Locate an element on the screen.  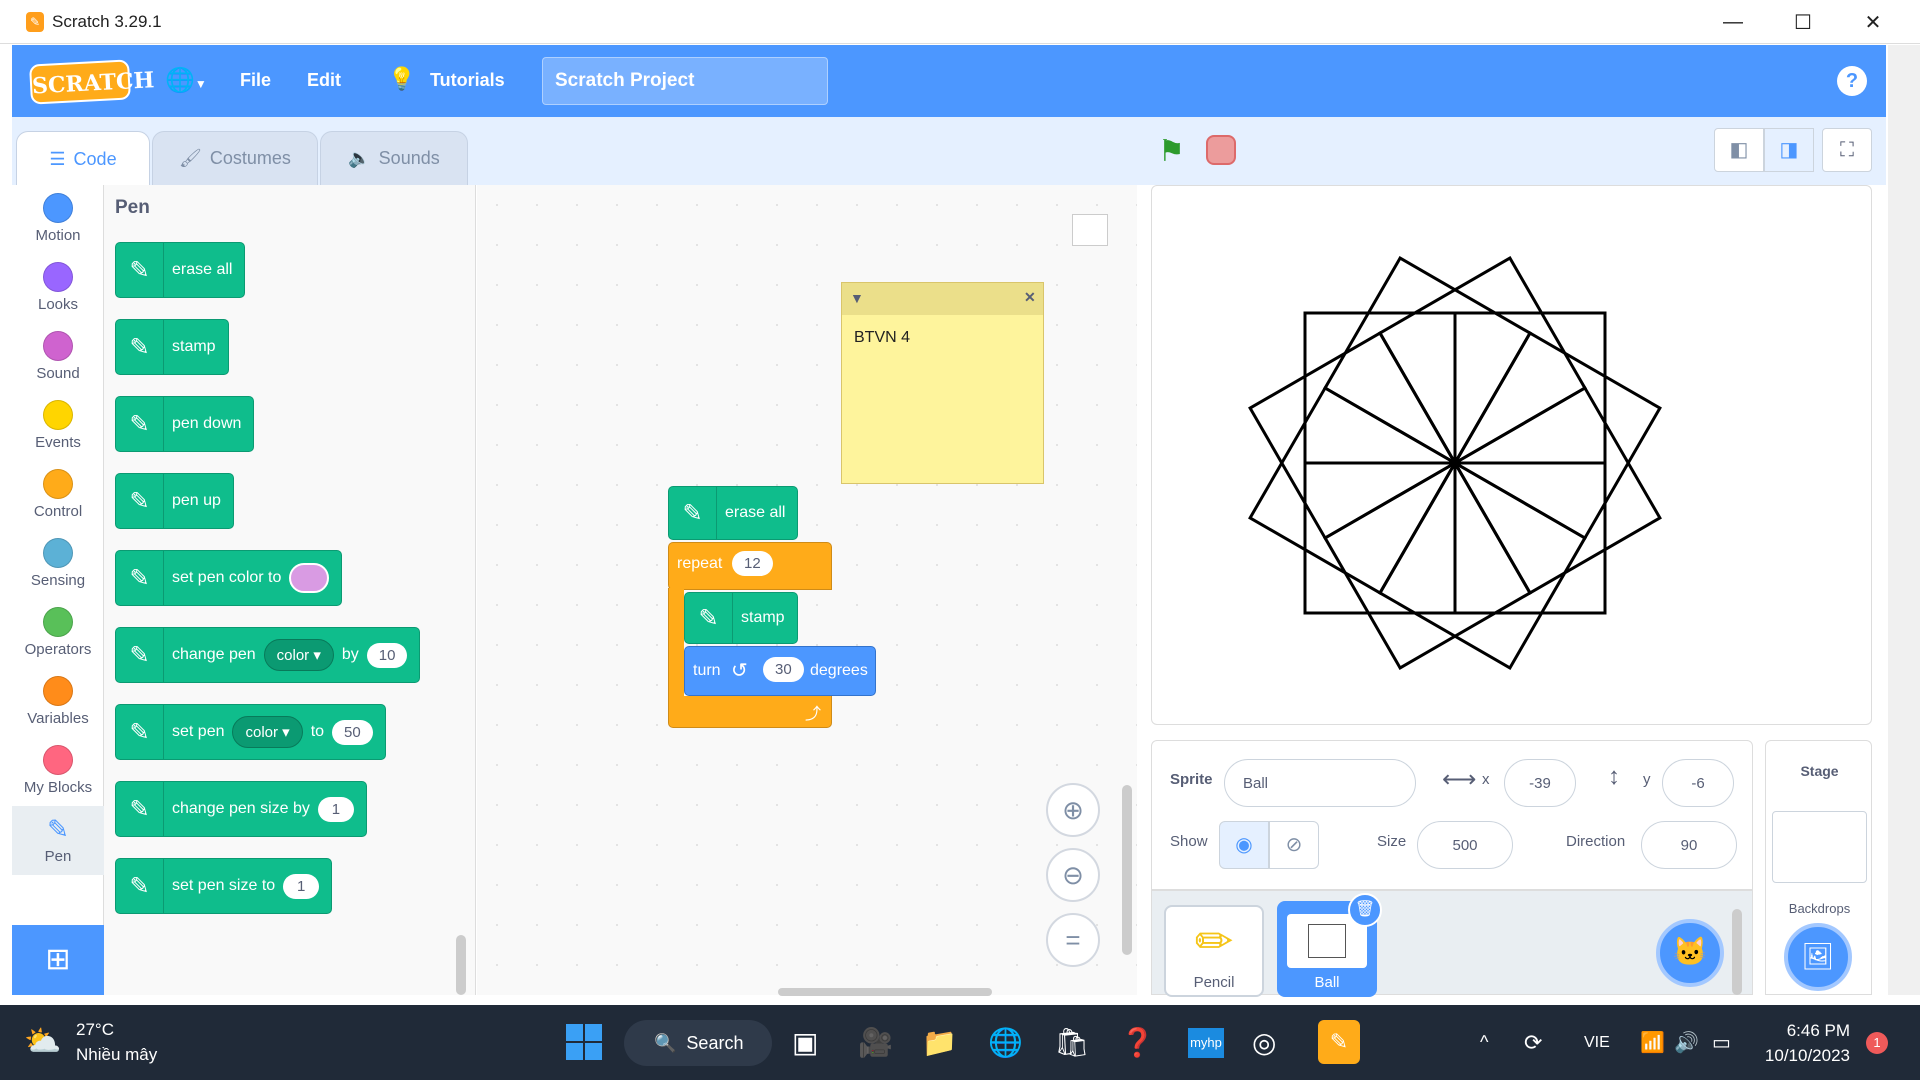
category-sensing: Sensing is located at coordinates (58, 564).